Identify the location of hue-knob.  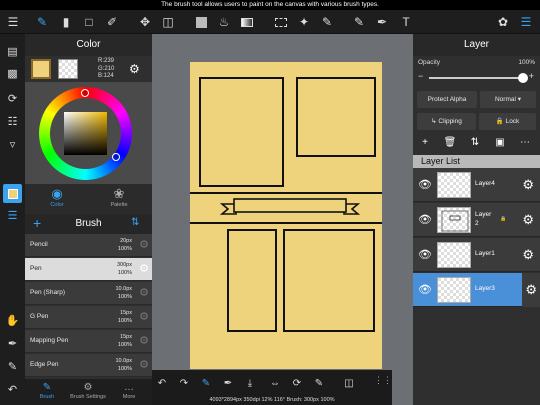
(85, 93).